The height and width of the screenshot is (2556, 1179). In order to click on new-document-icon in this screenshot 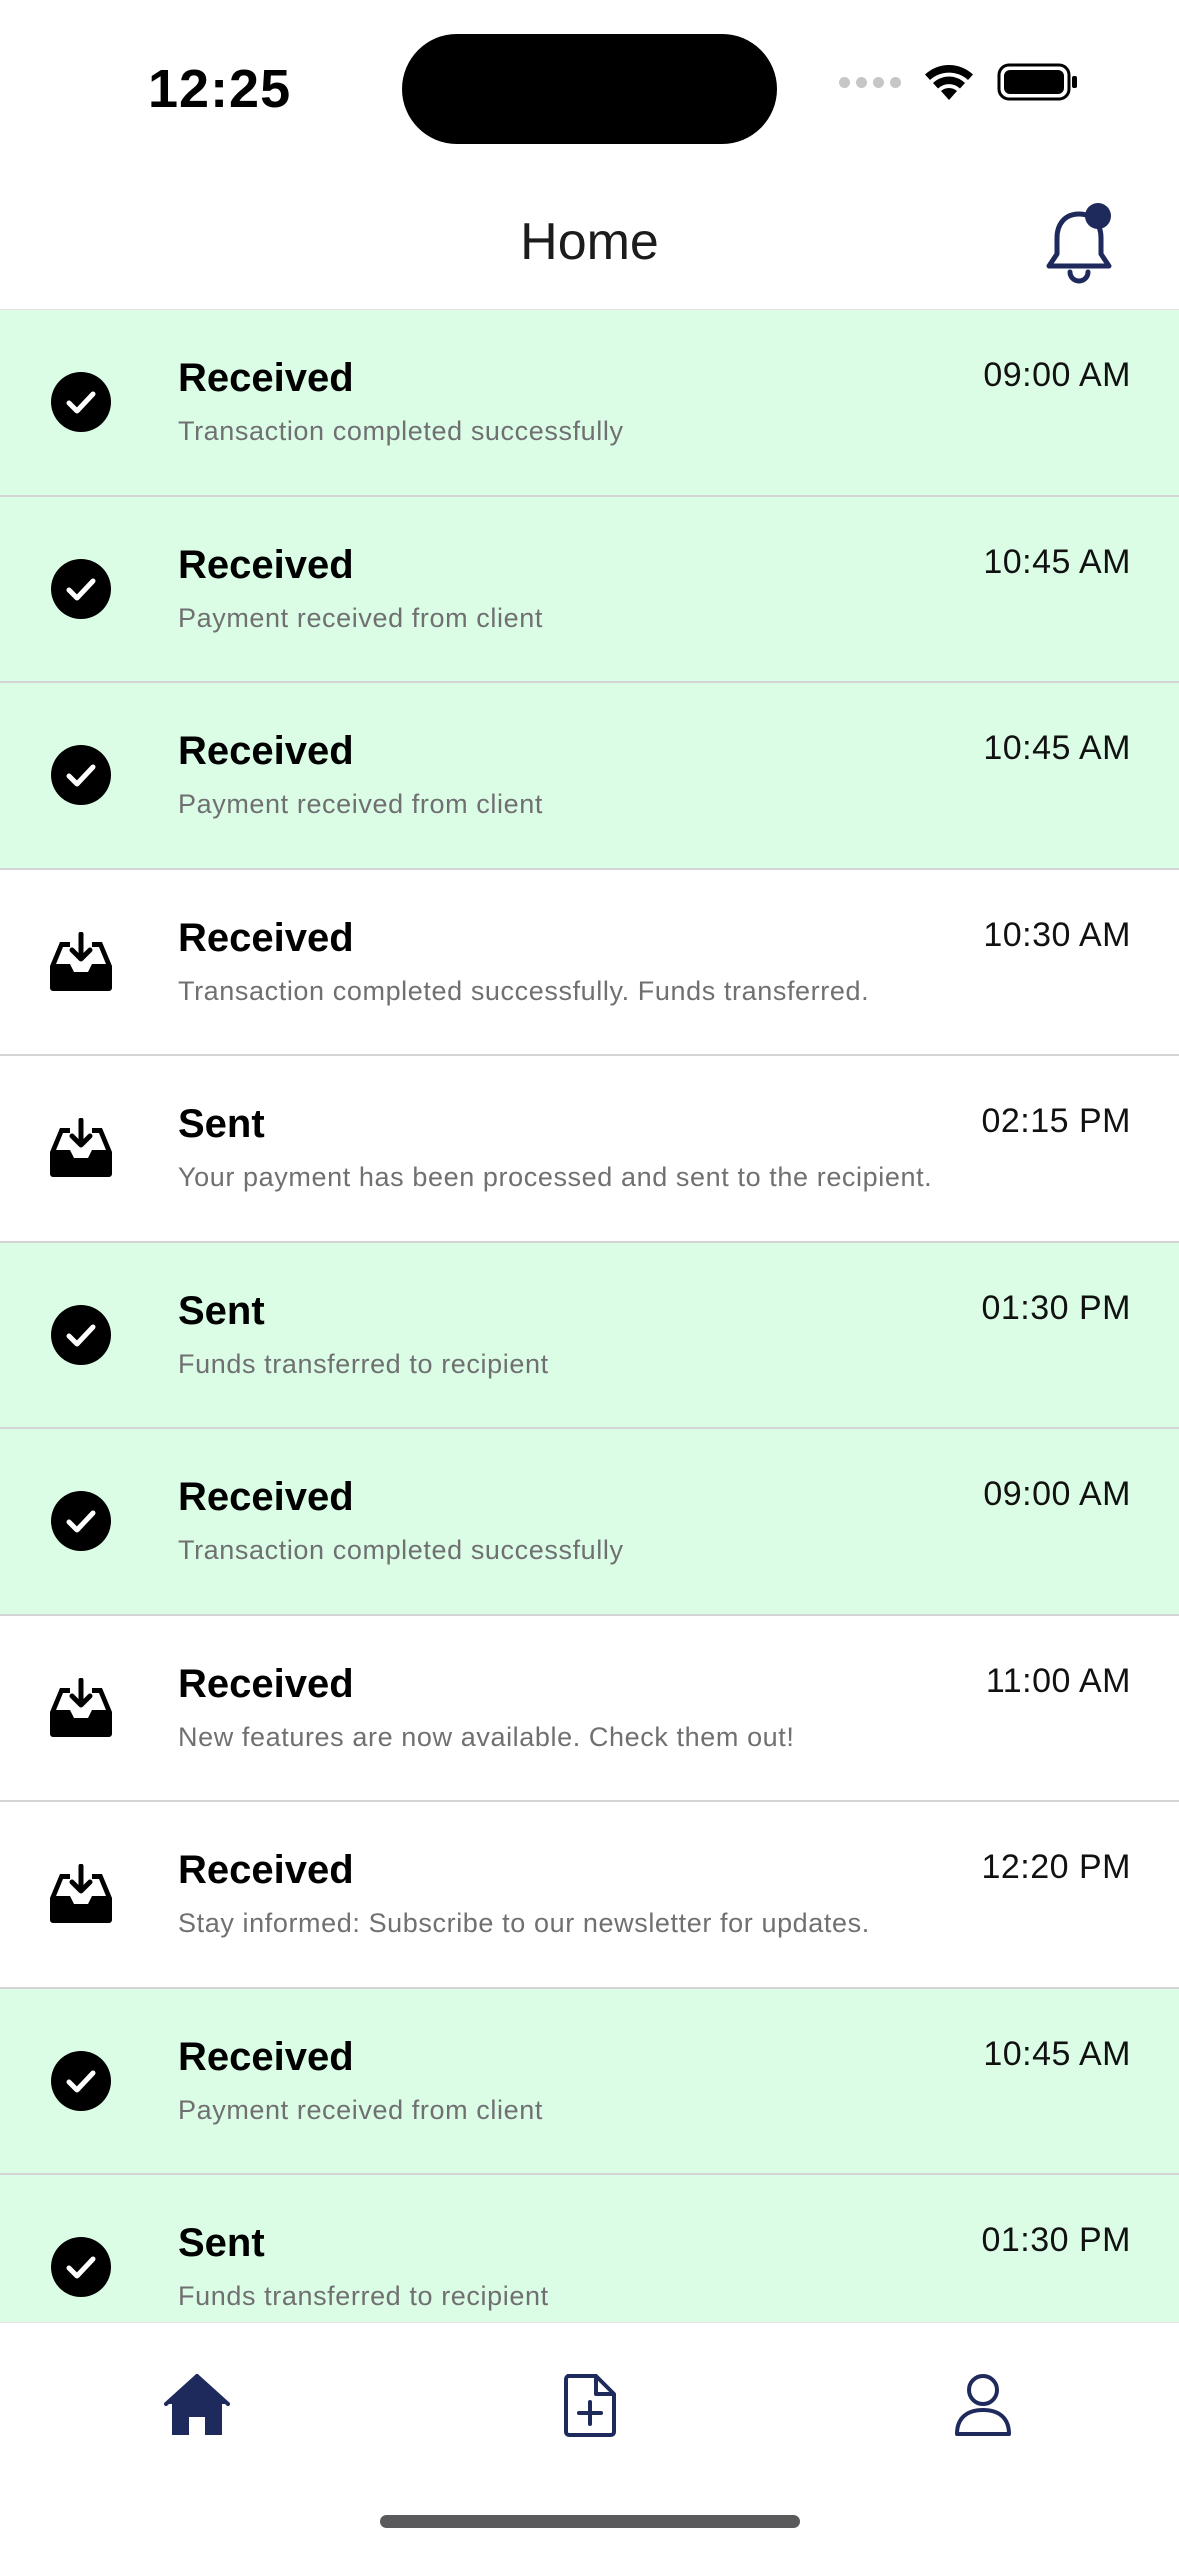, I will do `click(590, 2405)`.